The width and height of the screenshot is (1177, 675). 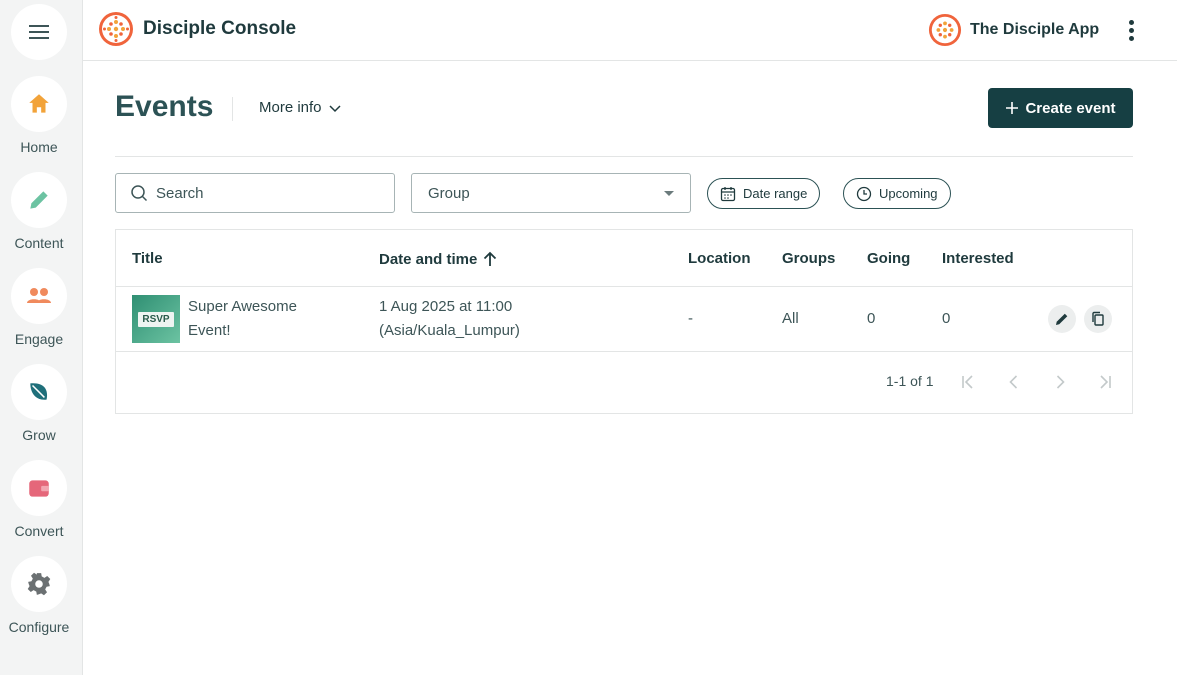 I want to click on column-header-label: Groups, so click(x=809, y=258).